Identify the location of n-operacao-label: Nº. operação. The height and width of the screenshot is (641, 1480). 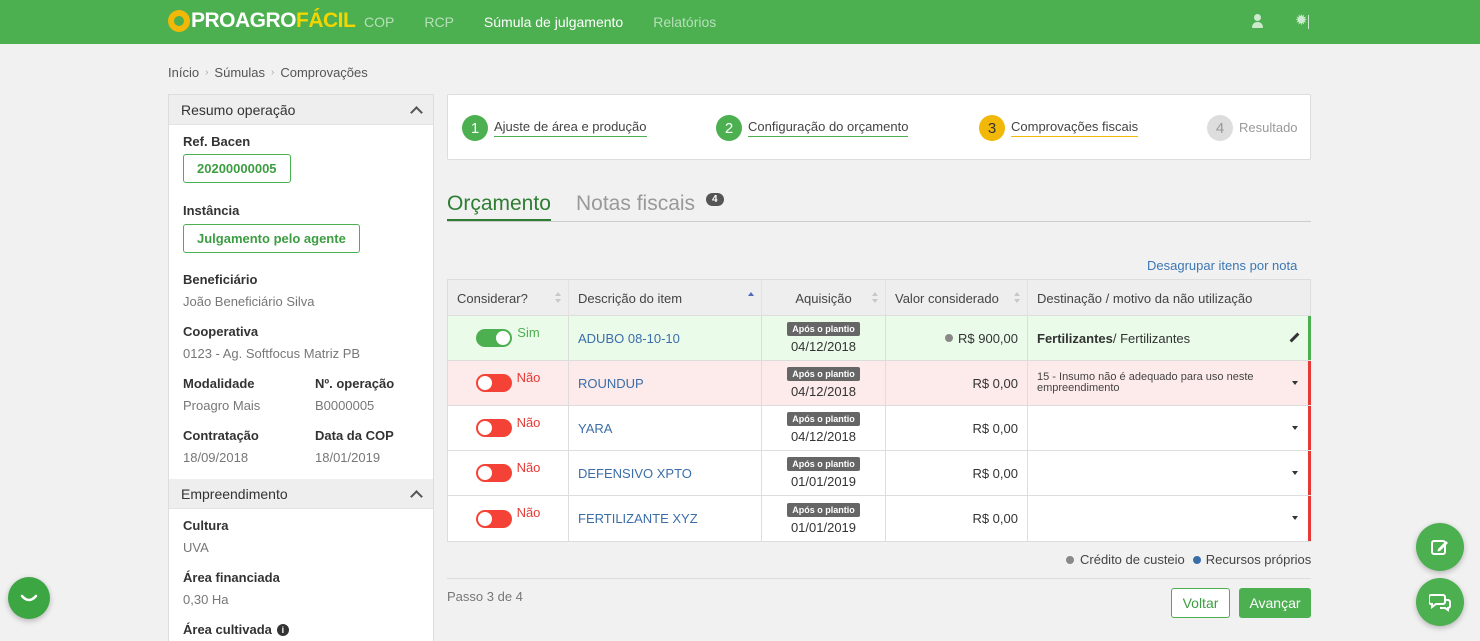
(355, 383).